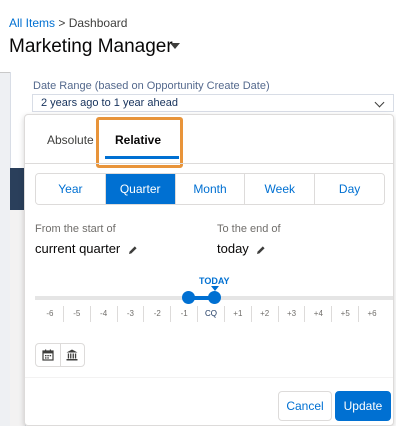 The height and width of the screenshot is (426, 396). Describe the element at coordinates (379, 102) in the screenshot. I see `chevron-down-icon` at that location.